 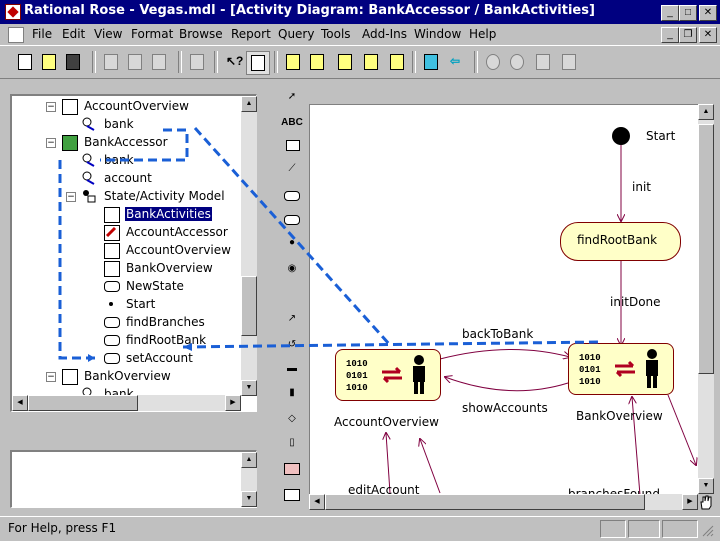 I want to click on new-icon, so click(x=25, y=62).